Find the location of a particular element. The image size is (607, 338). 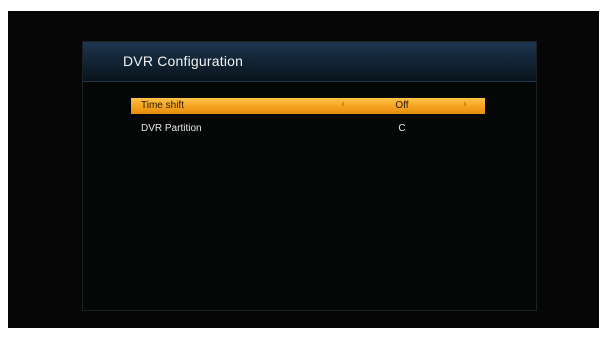

time-shift-label: Time shift is located at coordinates (162, 105).